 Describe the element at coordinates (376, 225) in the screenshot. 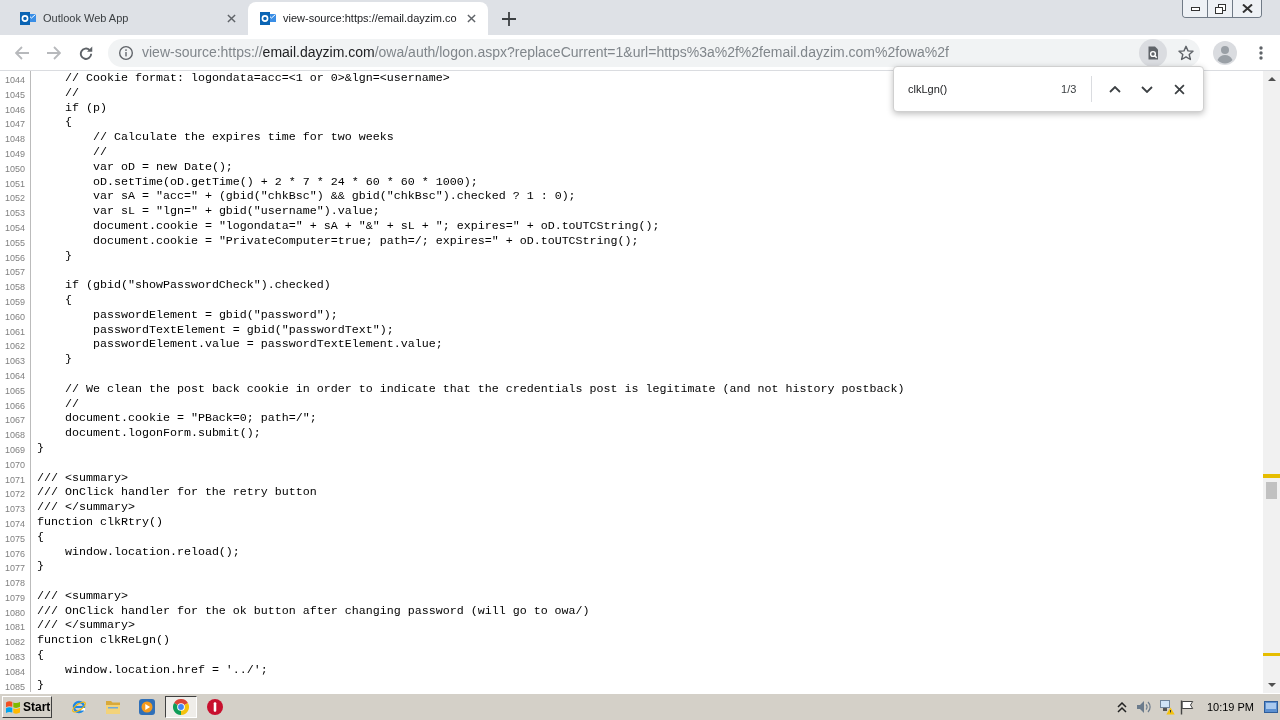

I see `code-line: document.cookie = "logondata=" + sA + "&" + sL + "; expires=" + oD.toUTCString();` at that location.